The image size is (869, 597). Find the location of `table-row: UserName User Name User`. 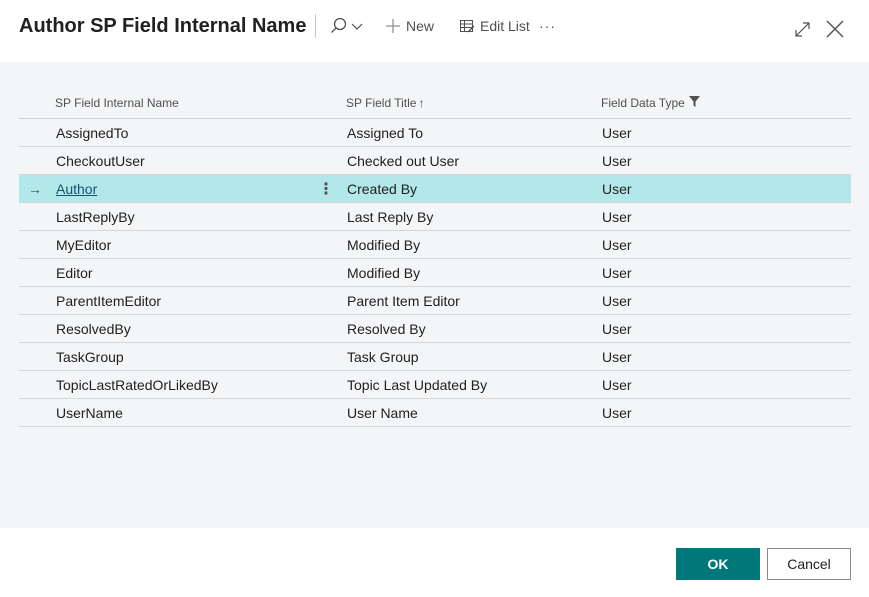

table-row: UserName User Name User is located at coordinates (435, 413).